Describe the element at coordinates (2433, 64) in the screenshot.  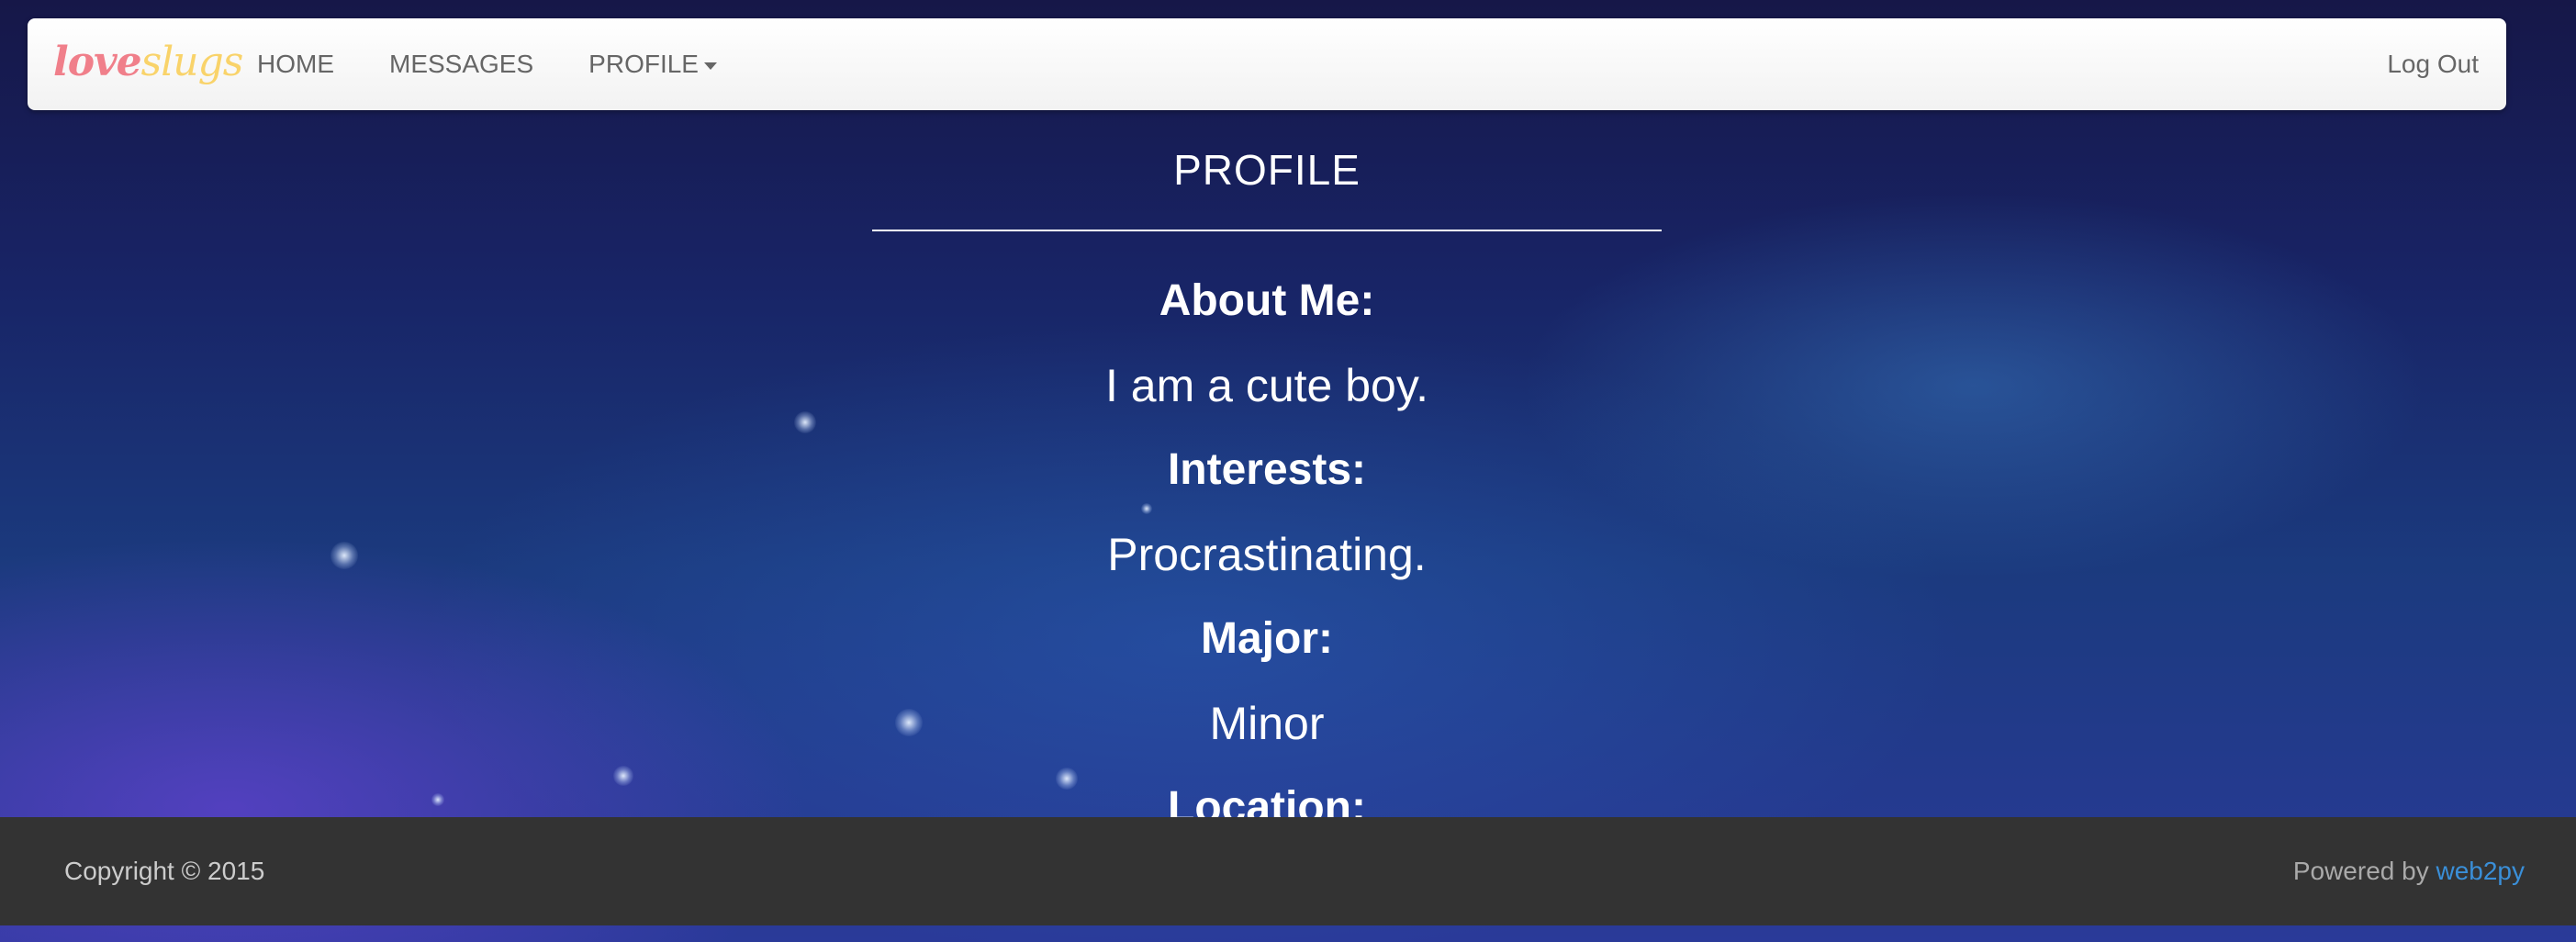
I see `logout-link: Log Out` at that location.